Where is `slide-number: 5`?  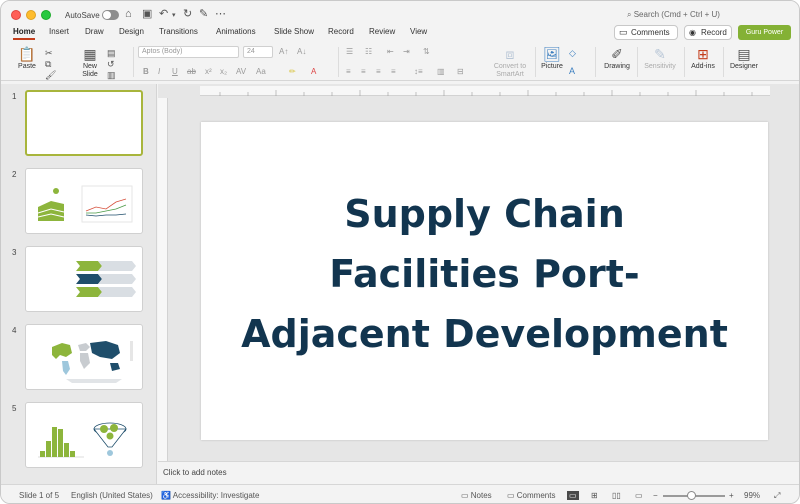 slide-number: 5 is located at coordinates (14, 408).